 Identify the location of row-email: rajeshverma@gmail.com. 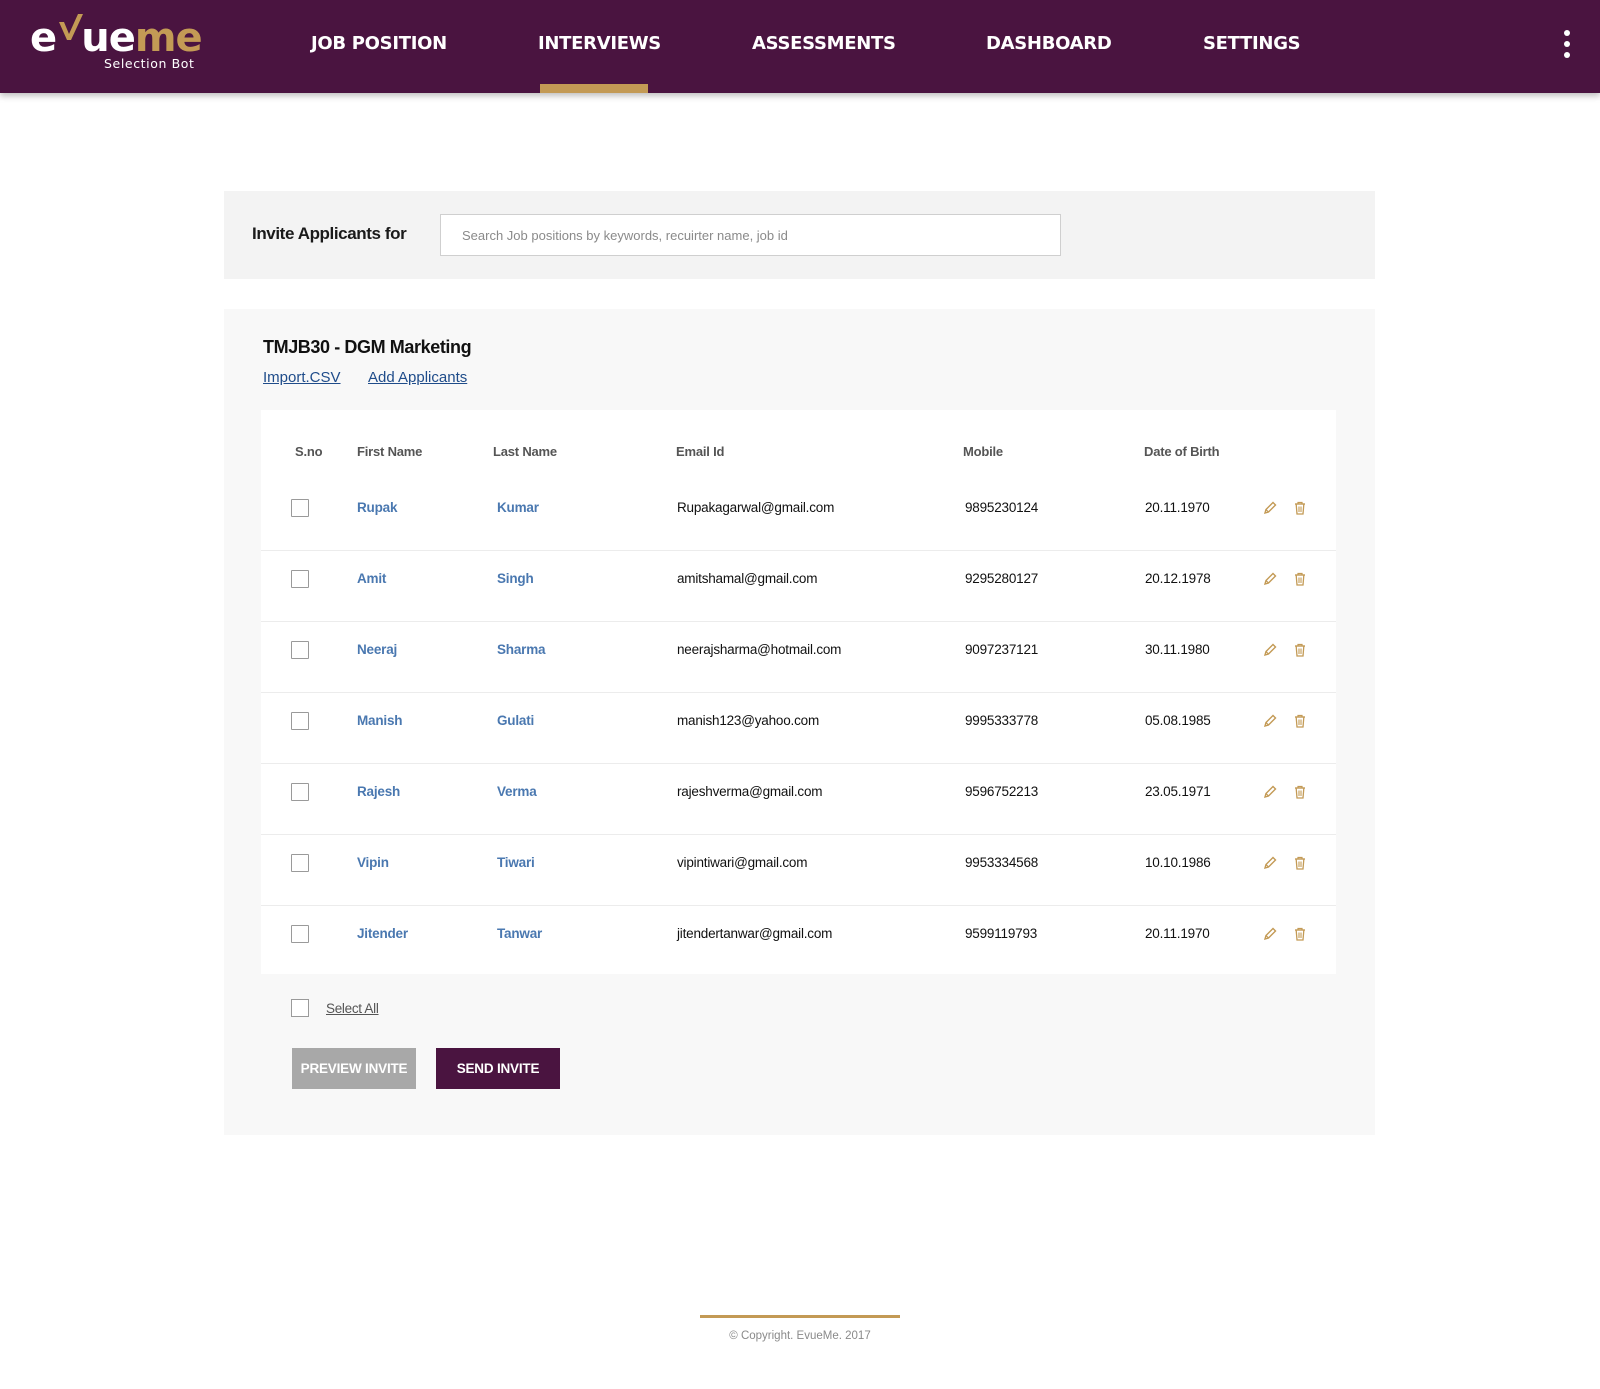
(750, 791).